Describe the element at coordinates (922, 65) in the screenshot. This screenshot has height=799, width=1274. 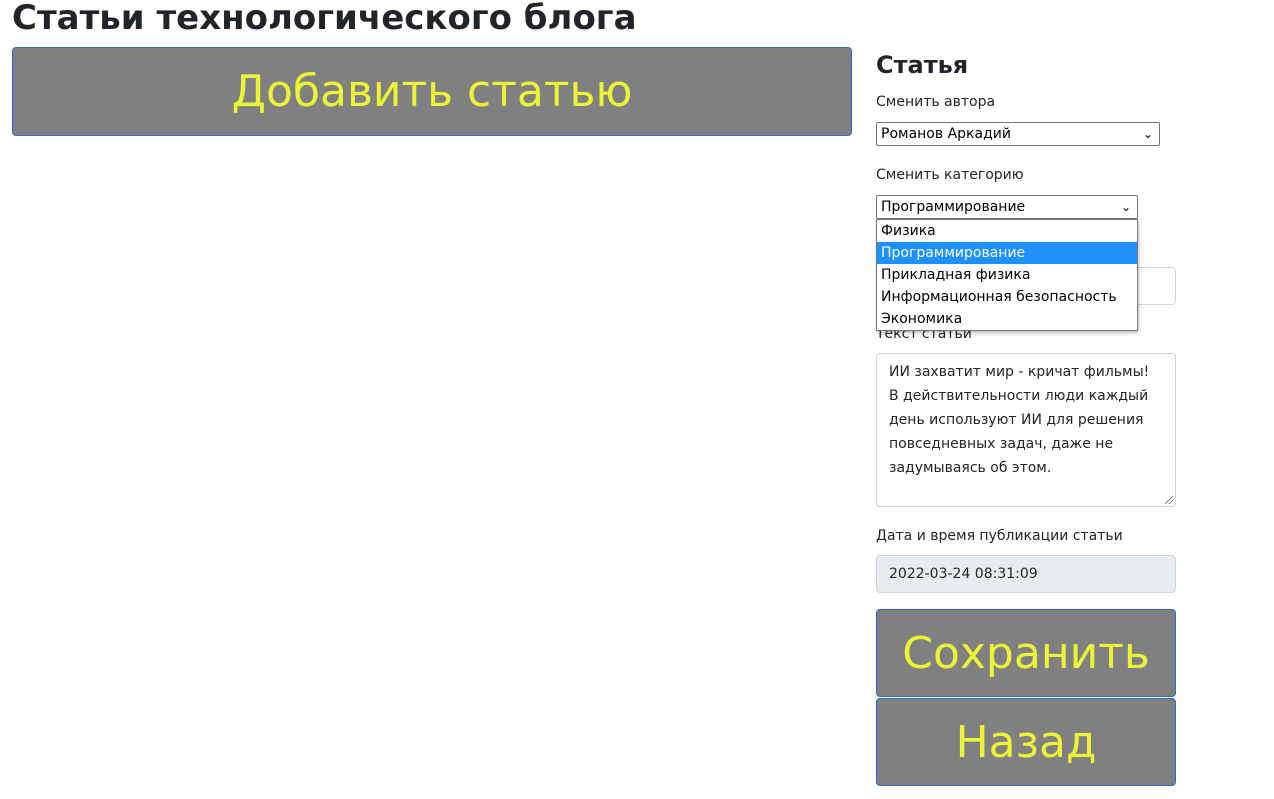
I see `article-heading: Статья` at that location.